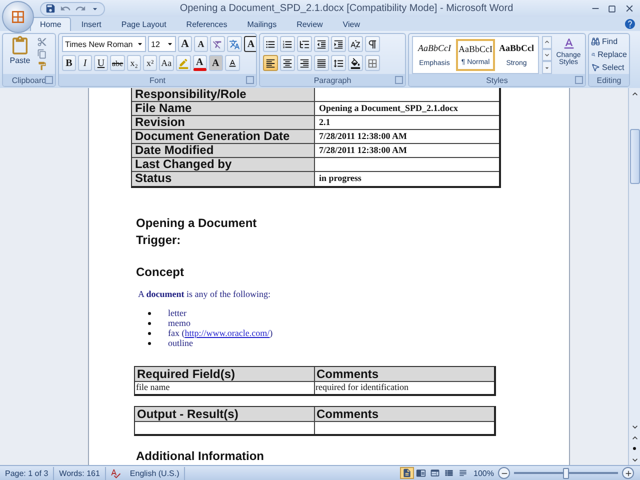 This screenshot has width=640, height=480. I want to click on table-cell: file name, so click(224, 388).